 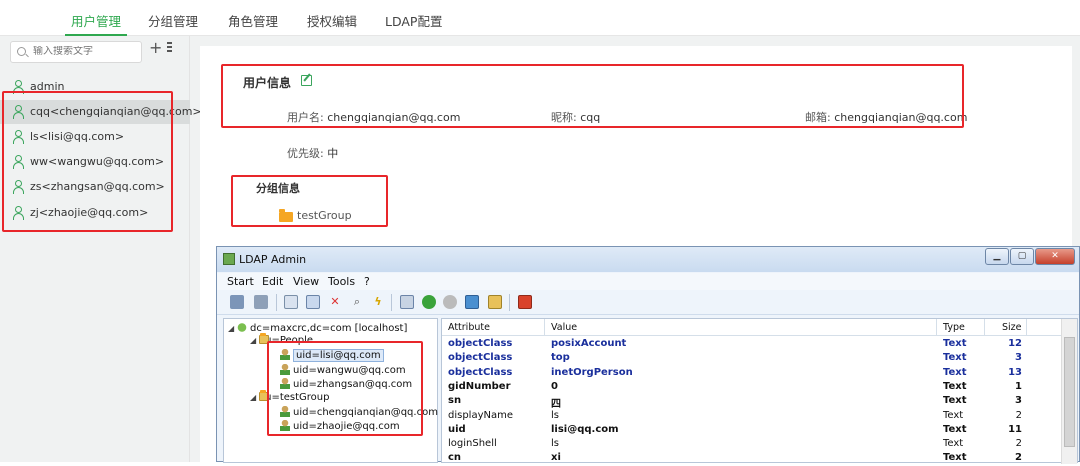 I want to click on priority-field: 优先级: 中, so click(x=313, y=153).